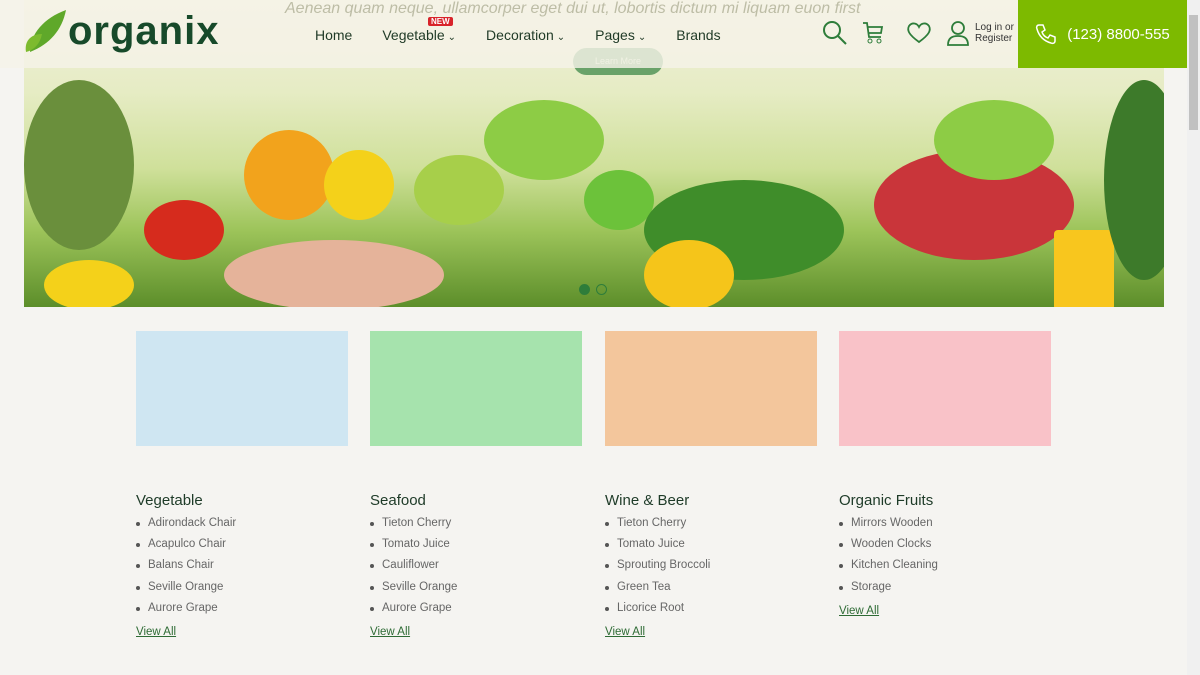 The image size is (1200, 675). Describe the element at coordinates (1118, 34) in the screenshot. I see `phone-number: (123) 8800-555` at that location.